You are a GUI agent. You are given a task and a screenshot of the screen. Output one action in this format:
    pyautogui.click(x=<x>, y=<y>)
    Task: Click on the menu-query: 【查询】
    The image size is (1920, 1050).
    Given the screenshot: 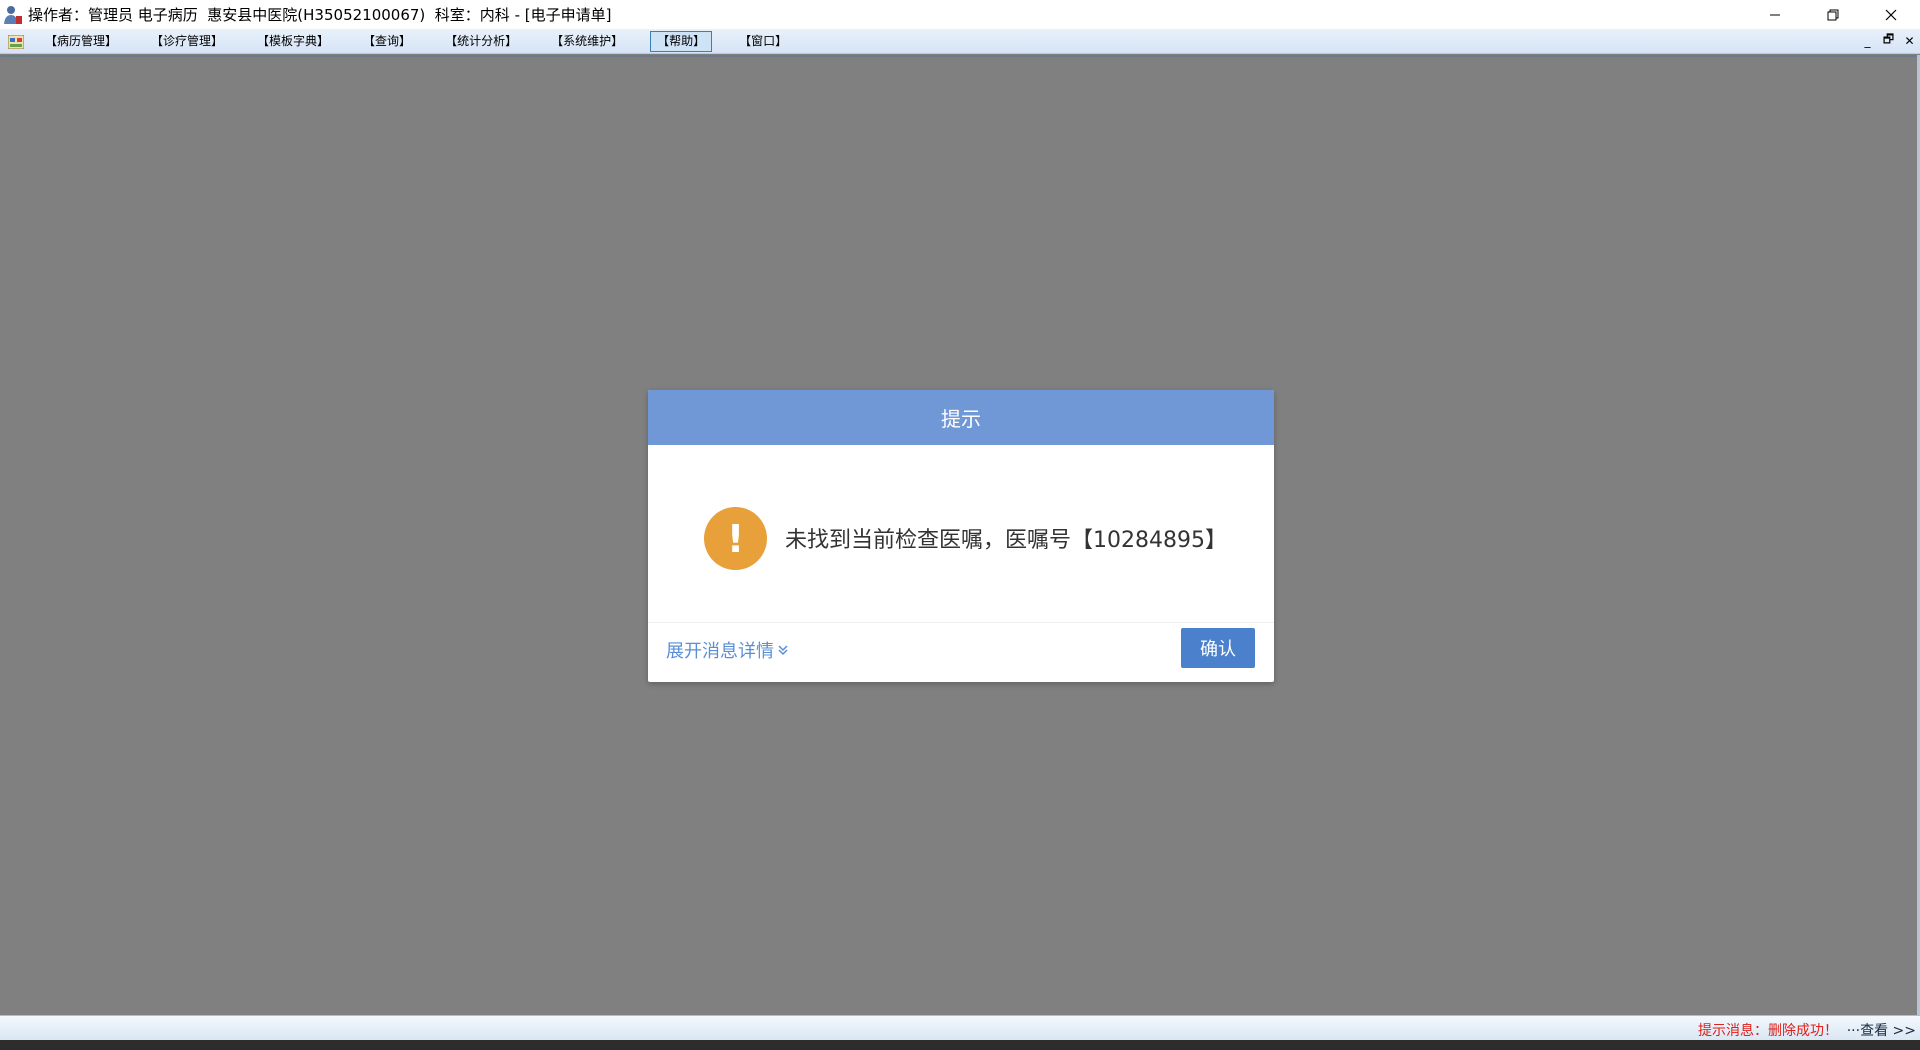 What is the action you would take?
    pyautogui.click(x=387, y=41)
    